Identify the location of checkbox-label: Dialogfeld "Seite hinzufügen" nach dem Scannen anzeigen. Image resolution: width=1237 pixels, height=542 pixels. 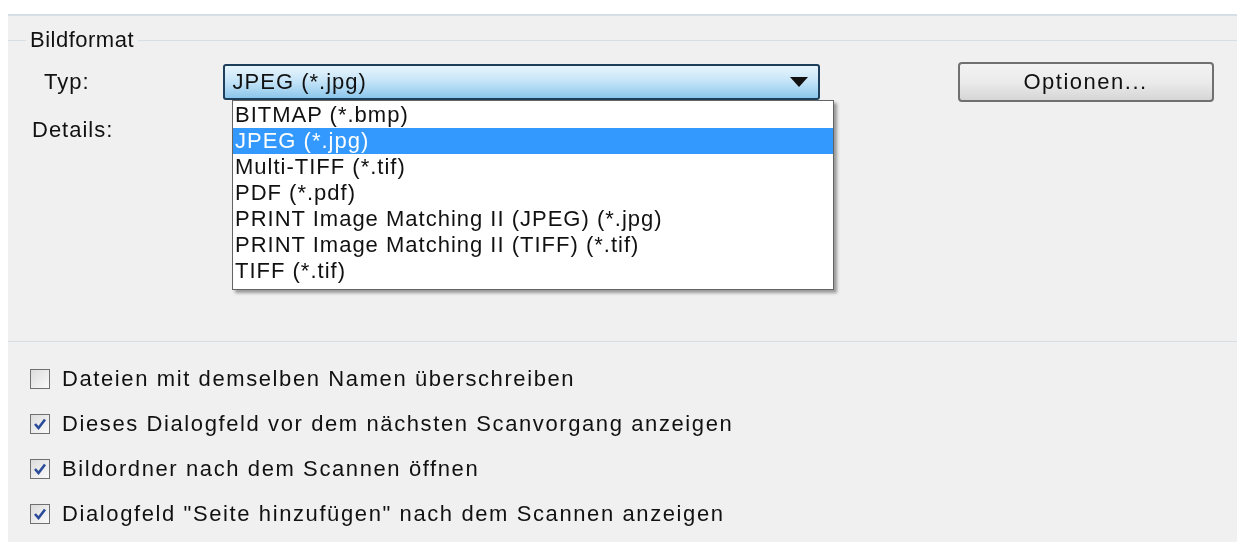
(393, 514).